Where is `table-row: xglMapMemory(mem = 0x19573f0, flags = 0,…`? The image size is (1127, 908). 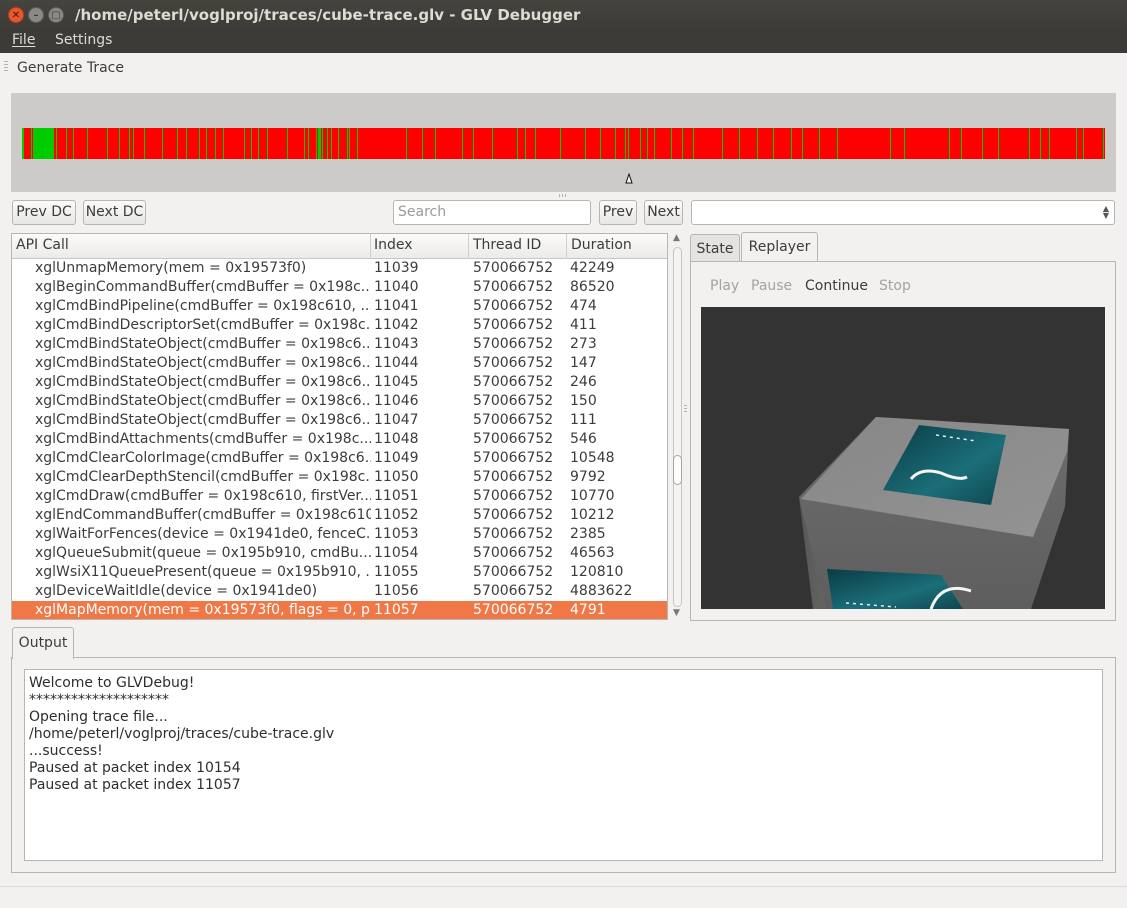 table-row: xglMapMemory(mem = 0x19573f0, flags = 0,… is located at coordinates (339, 610).